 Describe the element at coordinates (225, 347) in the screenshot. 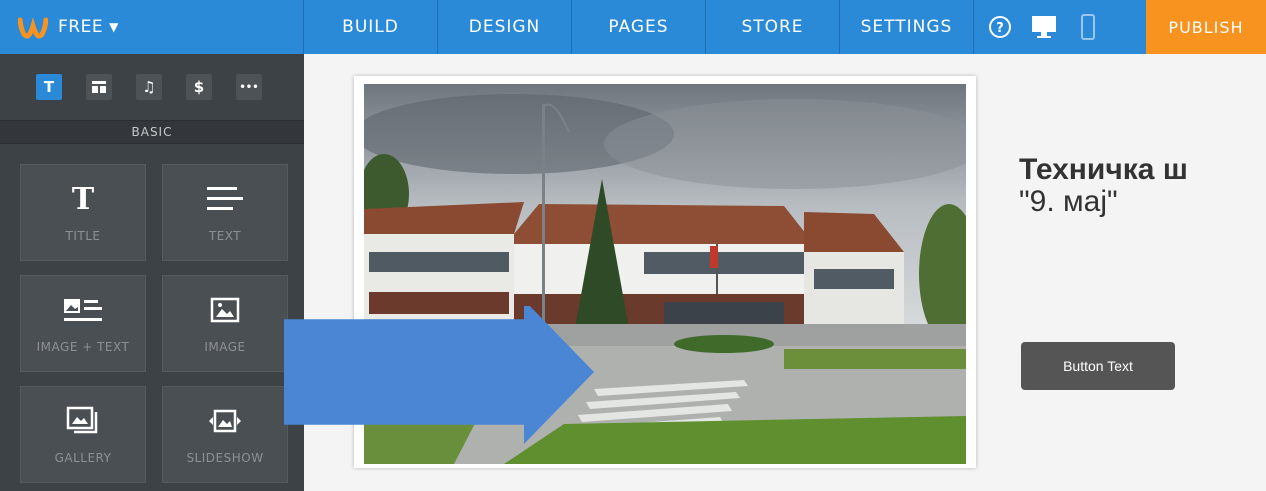

I see `element-label: IMAGE` at that location.